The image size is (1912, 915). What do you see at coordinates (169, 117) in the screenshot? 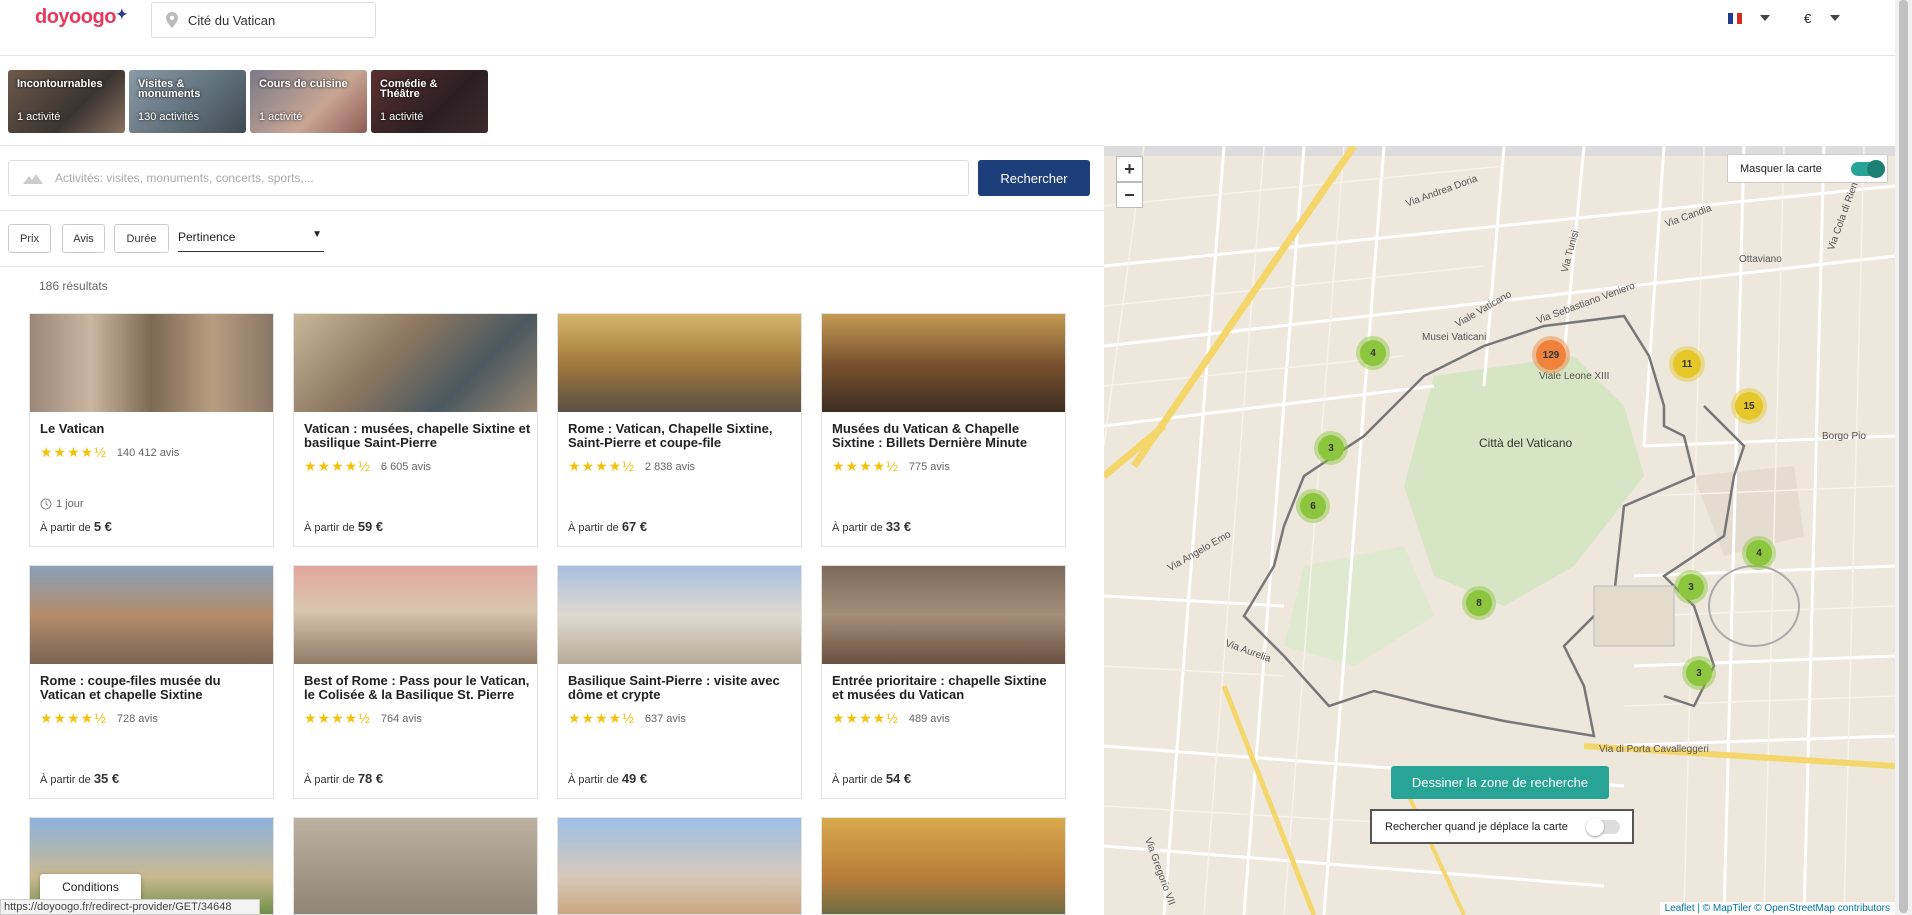
I see `category-count: 130 activités` at bounding box center [169, 117].